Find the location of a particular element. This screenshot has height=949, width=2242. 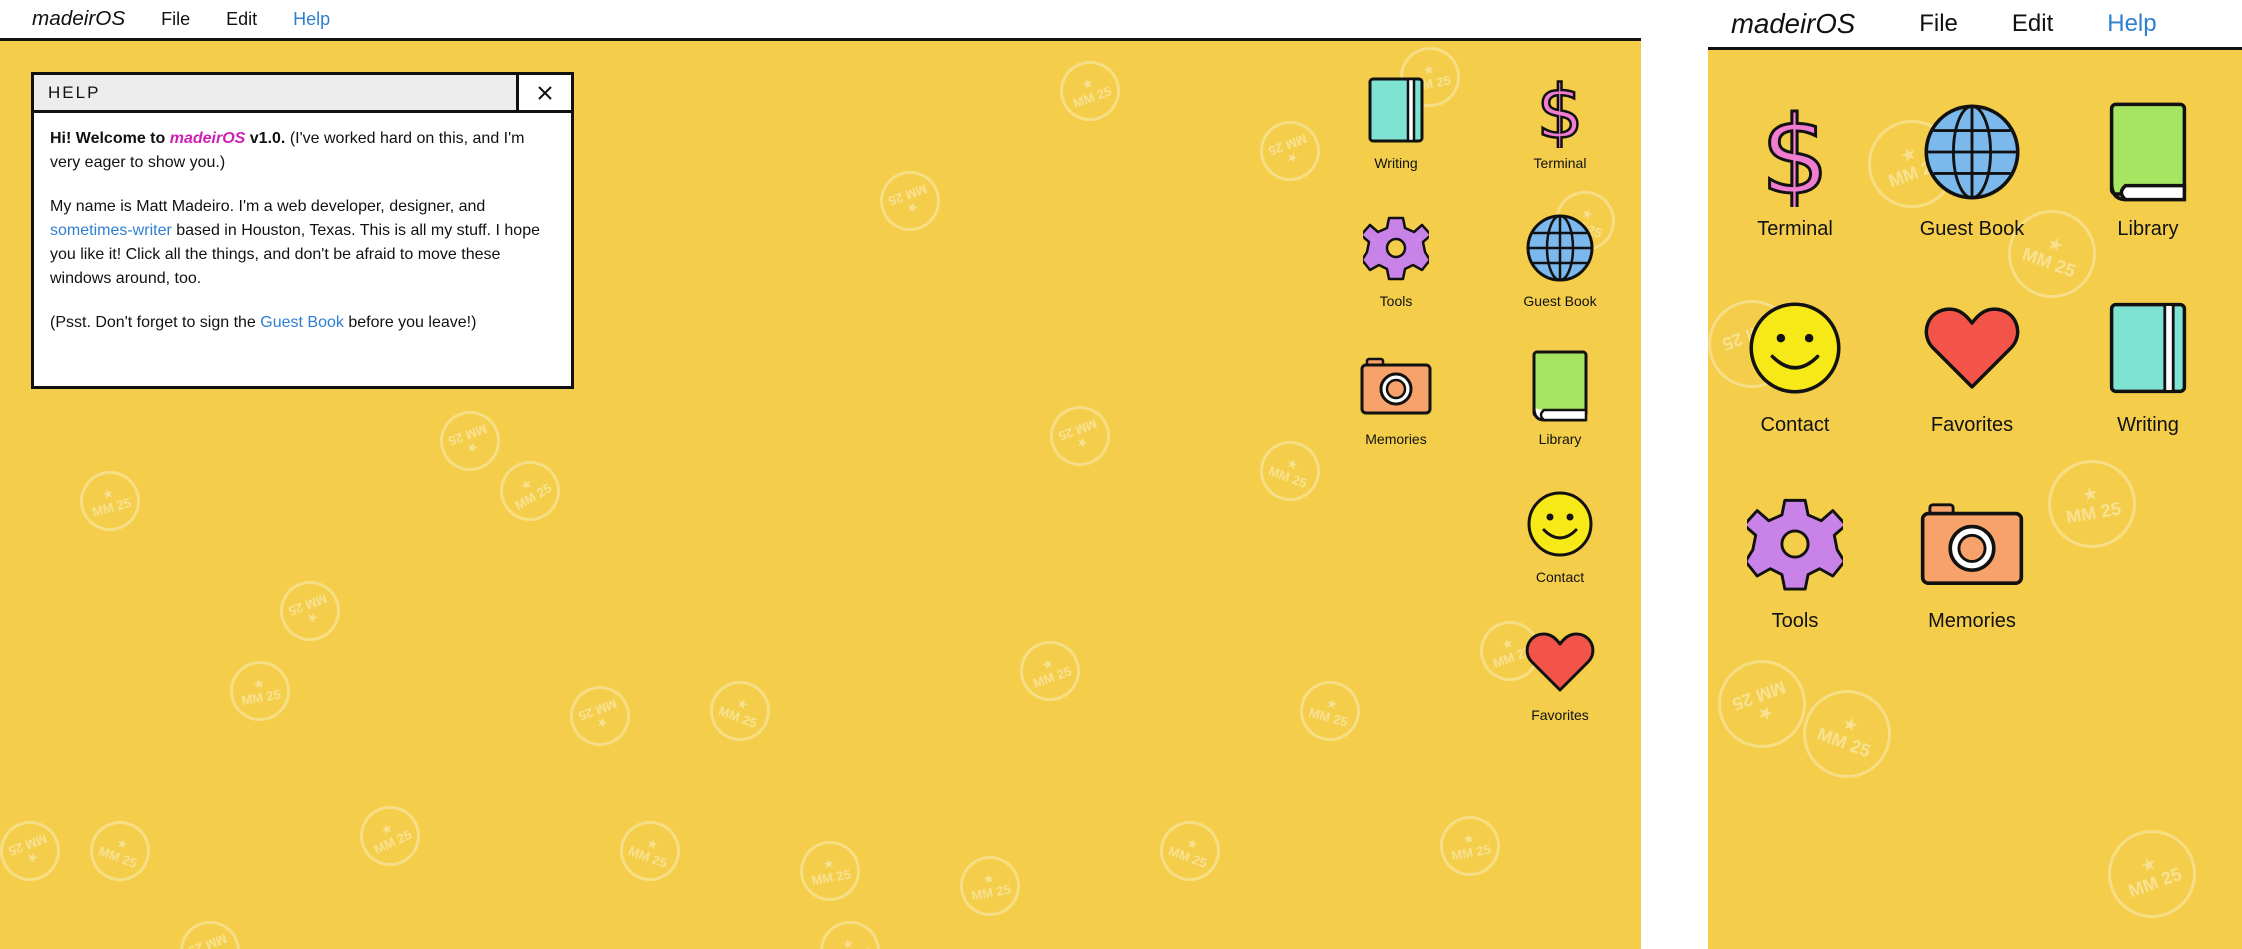

desktop-icon-writing: Writing is located at coordinates (1396, 120).